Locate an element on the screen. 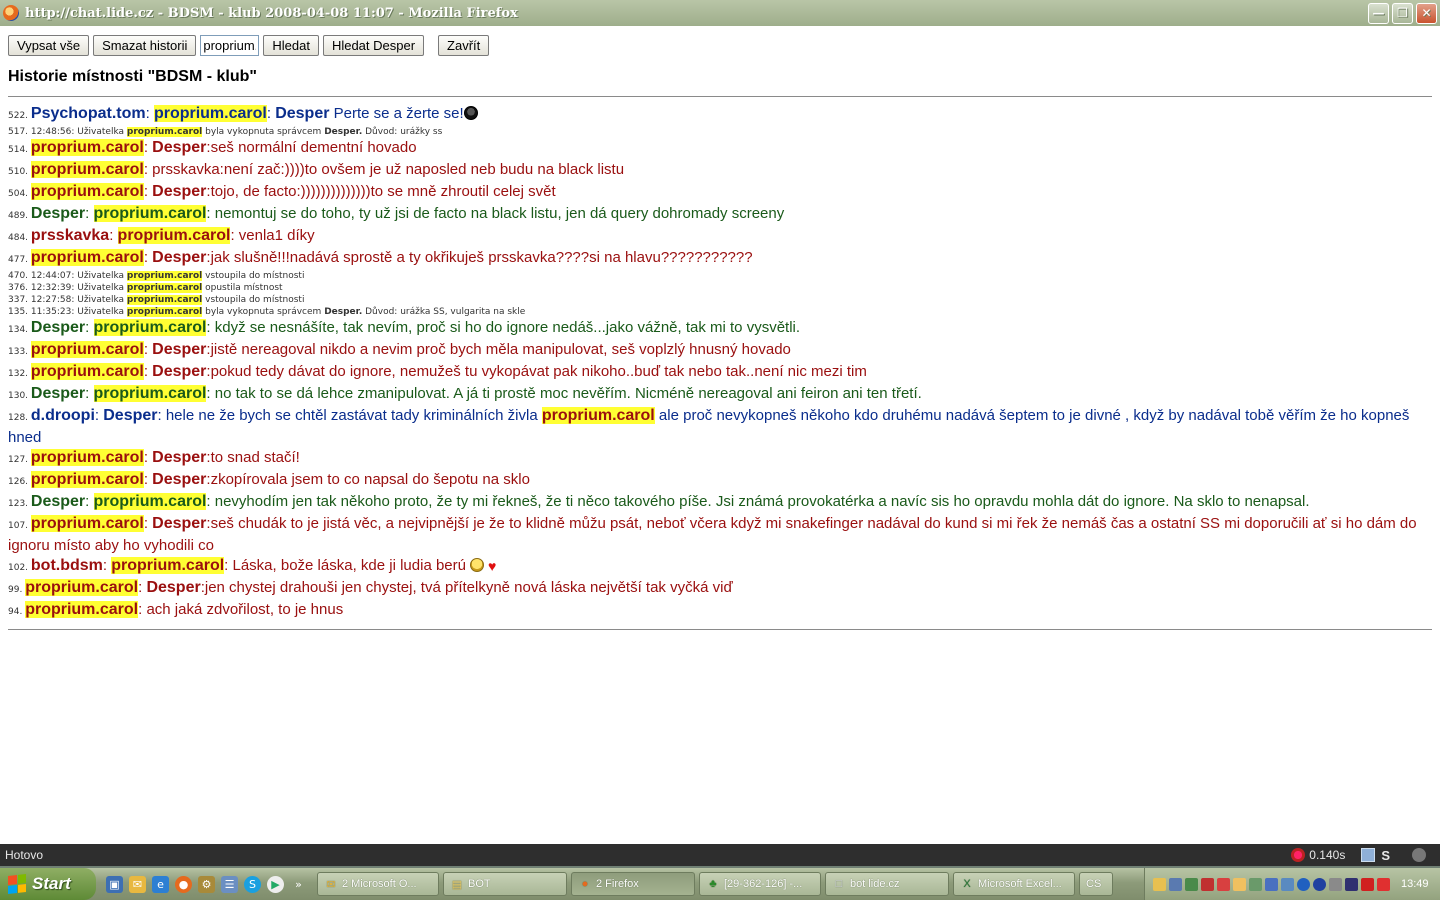 The image size is (1440, 900). close-button: Zavřít is located at coordinates (464, 45).